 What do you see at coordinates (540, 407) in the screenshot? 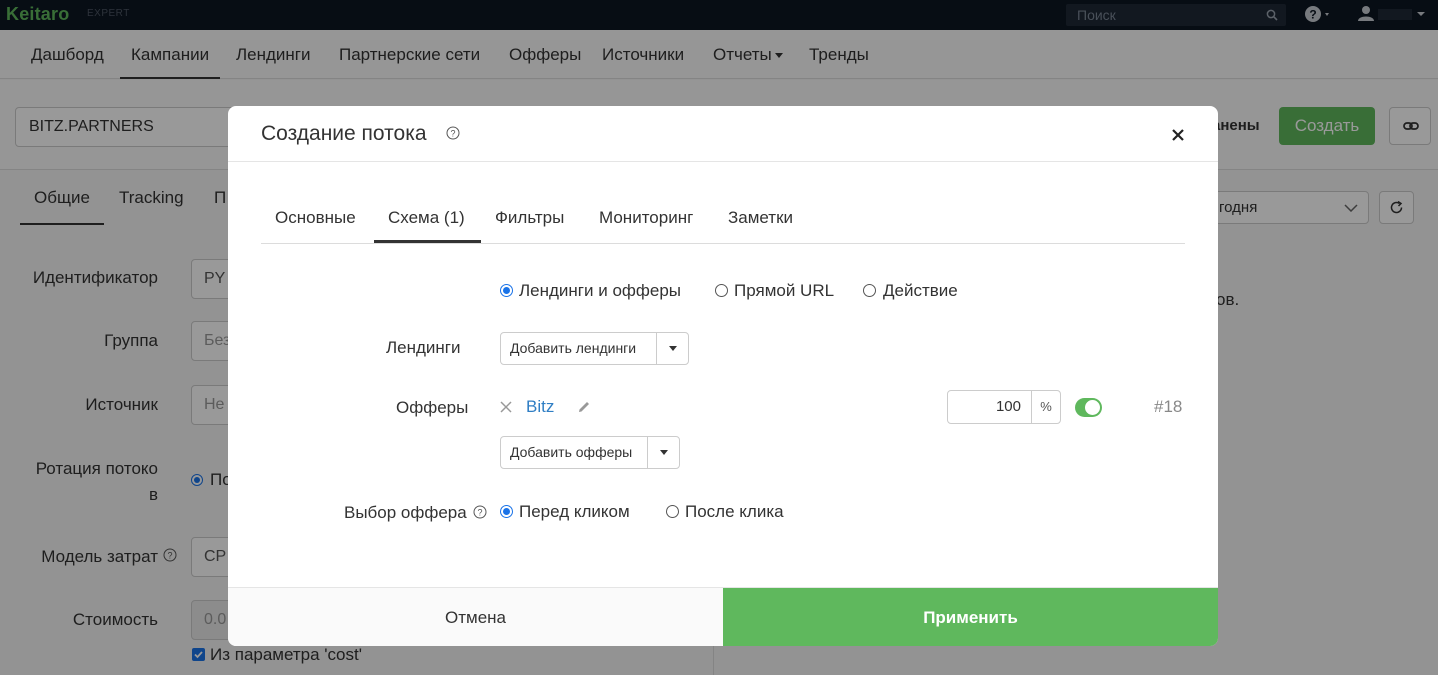
I see `offer-link: Bitz` at bounding box center [540, 407].